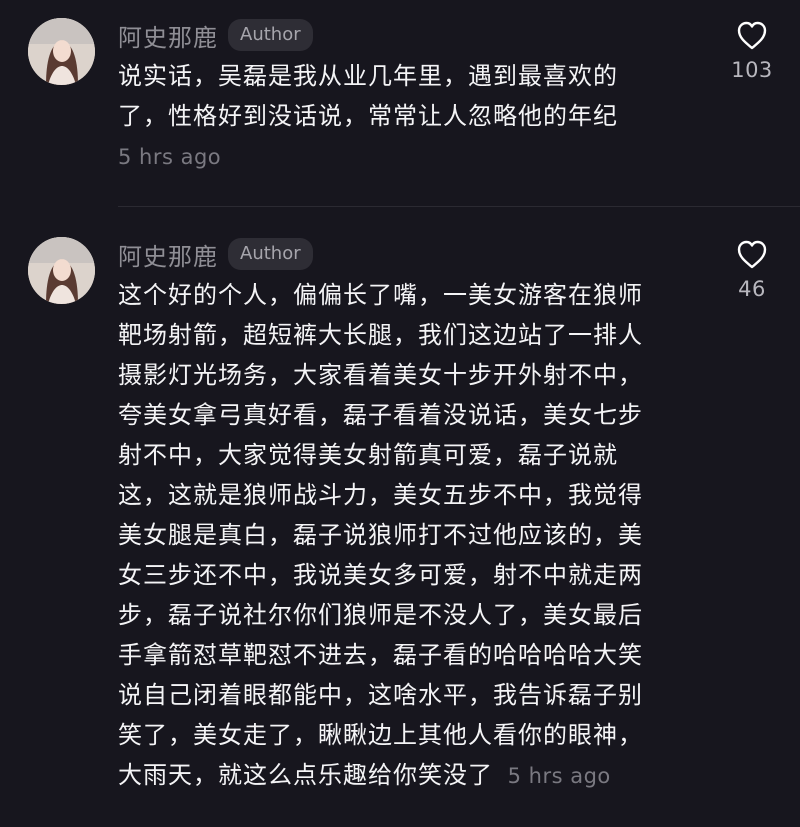 The image size is (800, 827). Describe the element at coordinates (380, 655) in the screenshot. I see `comment-line: 手拿箭怼草靶怼不进去，磊子看的哈哈哈哈大笑` at that location.